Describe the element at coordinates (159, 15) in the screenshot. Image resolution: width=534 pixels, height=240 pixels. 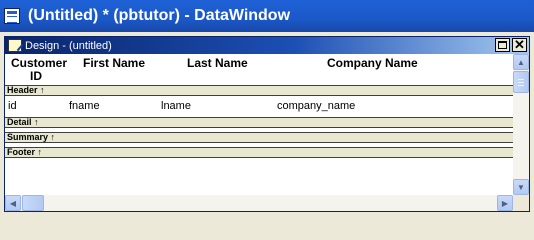
I see `window-title: (Untitled) * (pbtutor) - DataWindow` at that location.